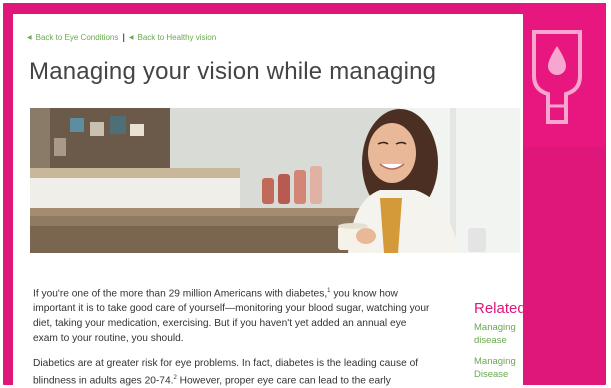 This screenshot has height=388, width=611. I want to click on back-healthy-vision-label: Back to Healthy vision, so click(177, 37).